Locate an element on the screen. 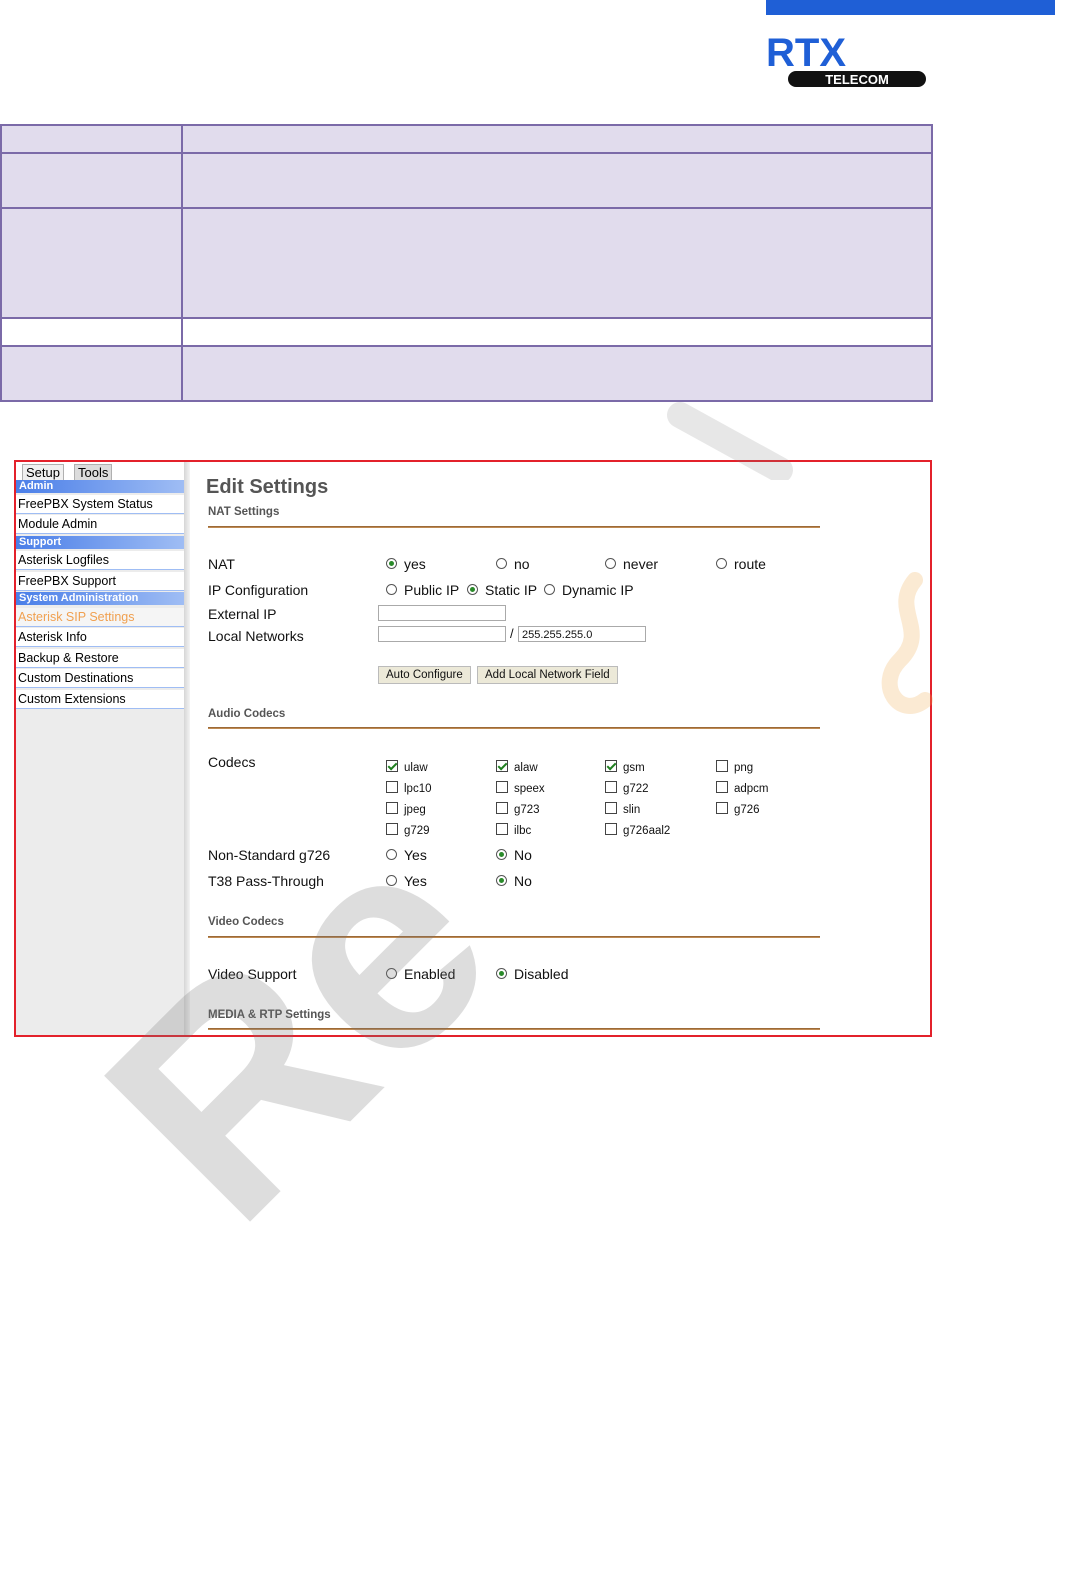  local-network-mask-input: 255.255.255.0 is located at coordinates (582, 634).